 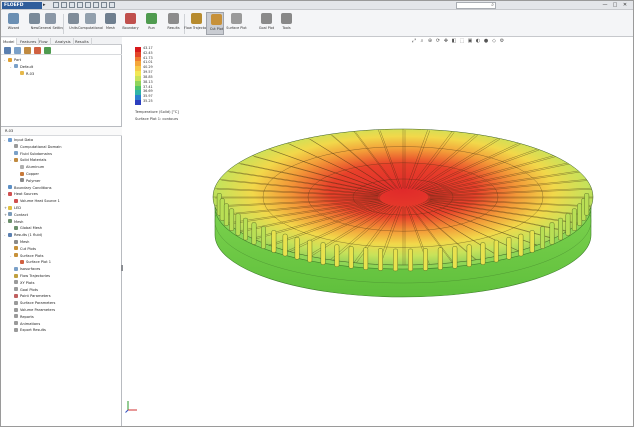 I want to click on zoom-fit-icon: ⤢, so click(x=414, y=41).